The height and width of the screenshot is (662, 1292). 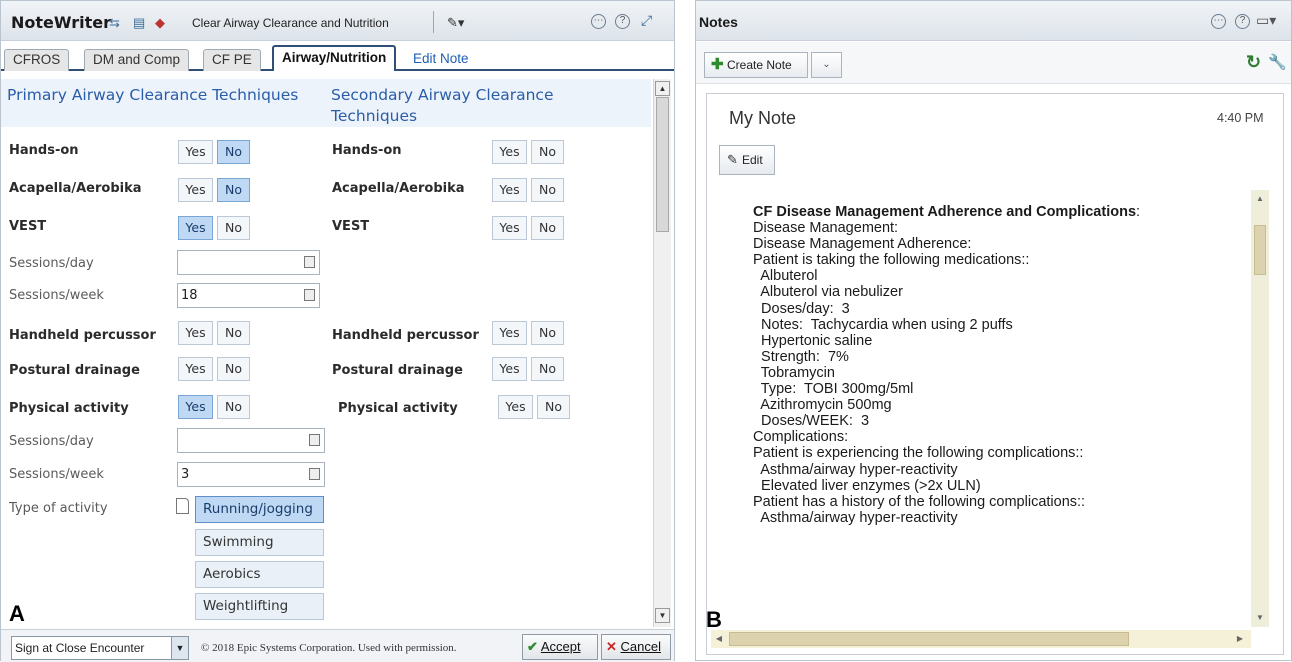 I want to click on note-hscrollbar: ◀ ▶, so click(x=981, y=639).